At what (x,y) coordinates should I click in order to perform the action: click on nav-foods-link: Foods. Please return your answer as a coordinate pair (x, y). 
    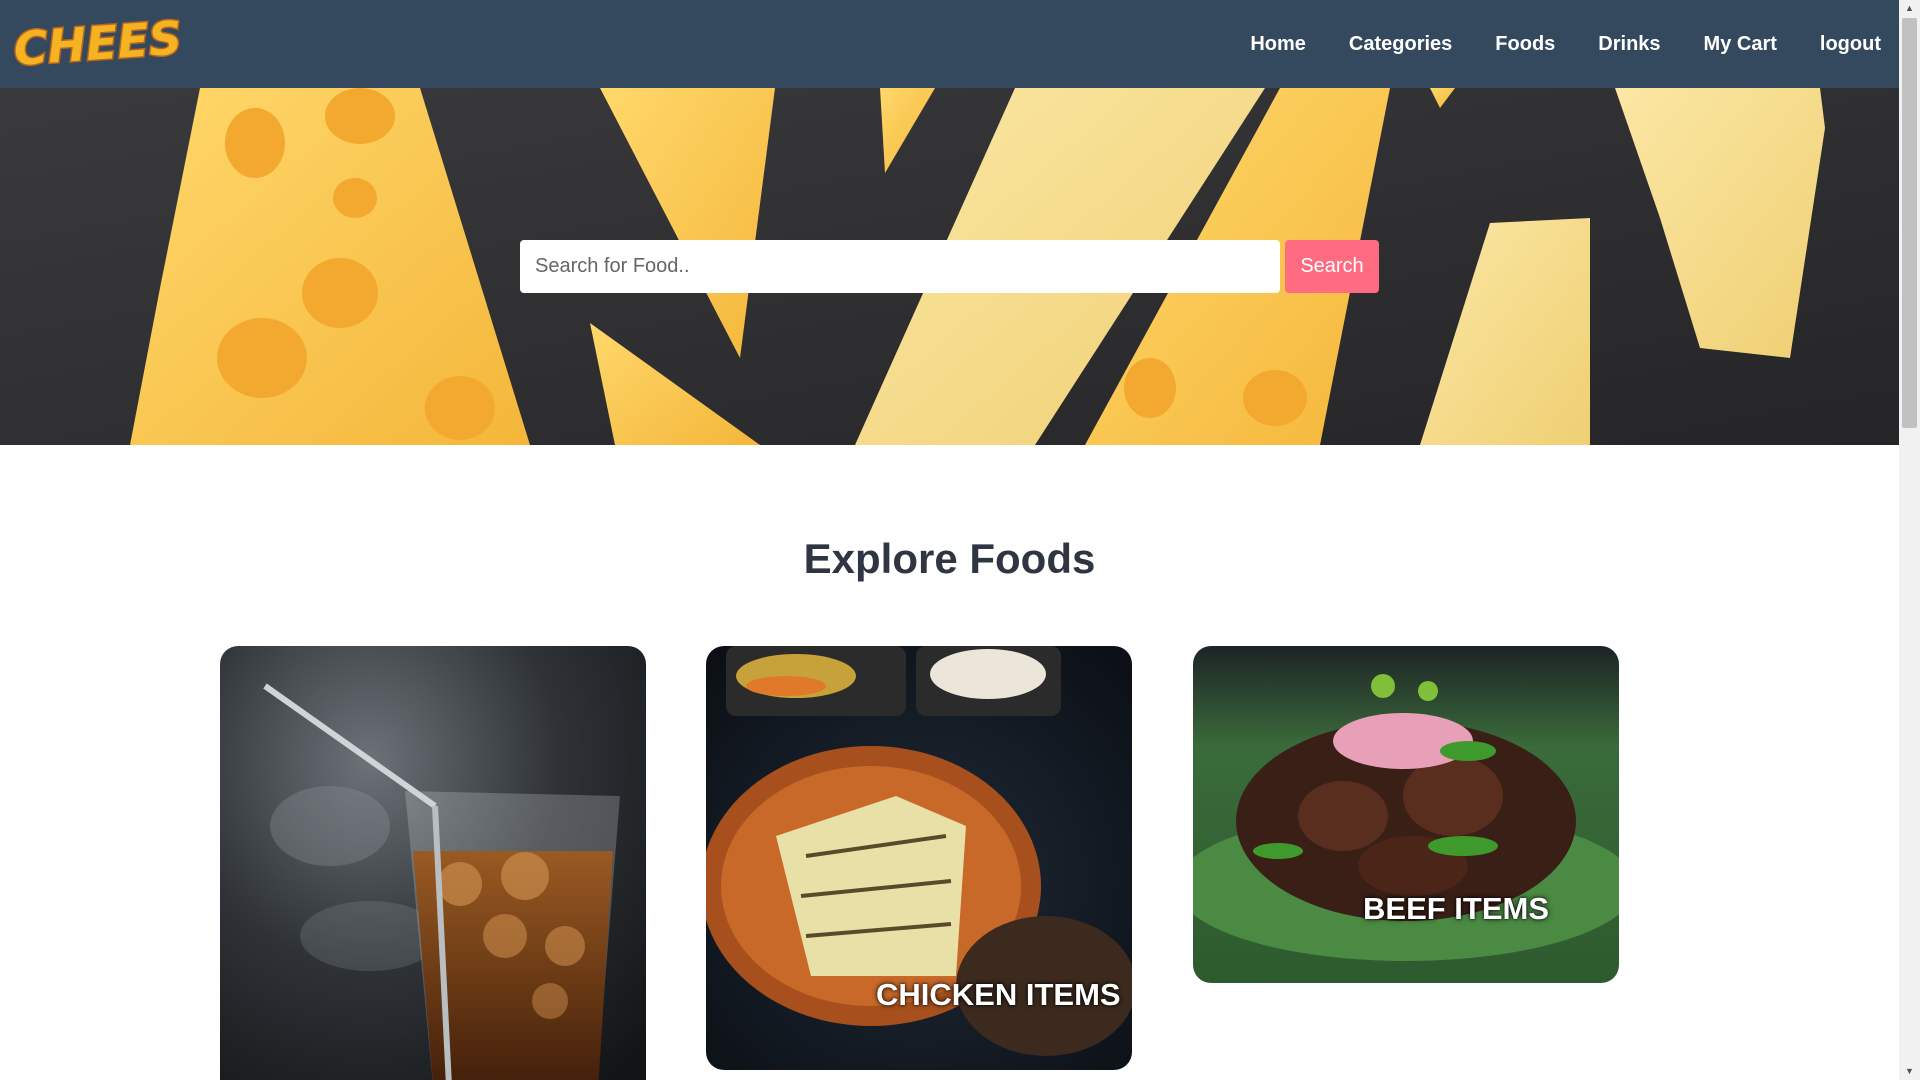
    Looking at the image, I should click on (1525, 44).